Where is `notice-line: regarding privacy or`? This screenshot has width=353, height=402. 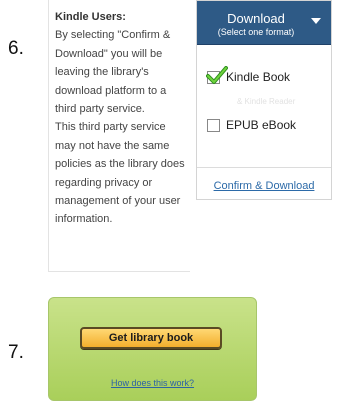 notice-line: regarding privacy or is located at coordinates (104, 182).